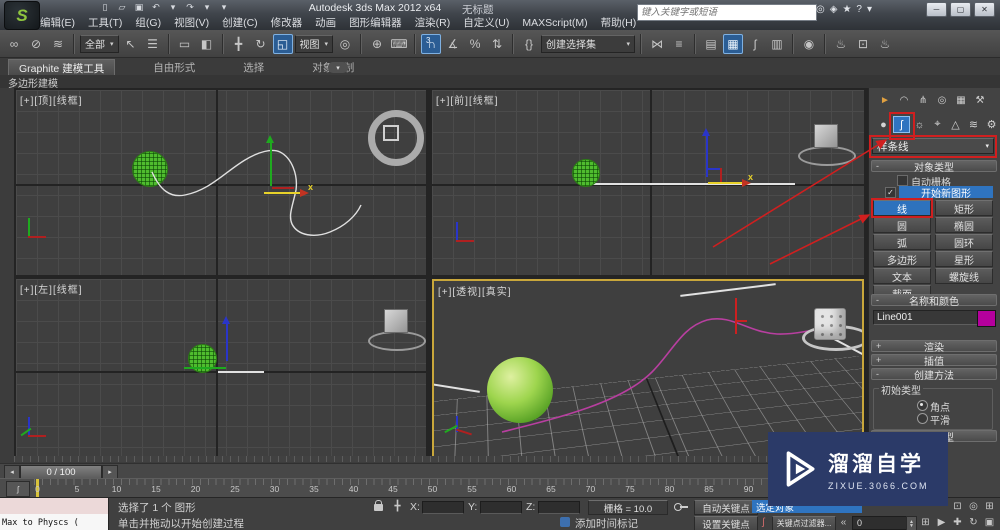 This screenshot has height=530, width=1000. Describe the element at coordinates (863, 44) in the screenshot. I see `rendered-frame-window-icon: ⊡` at that location.